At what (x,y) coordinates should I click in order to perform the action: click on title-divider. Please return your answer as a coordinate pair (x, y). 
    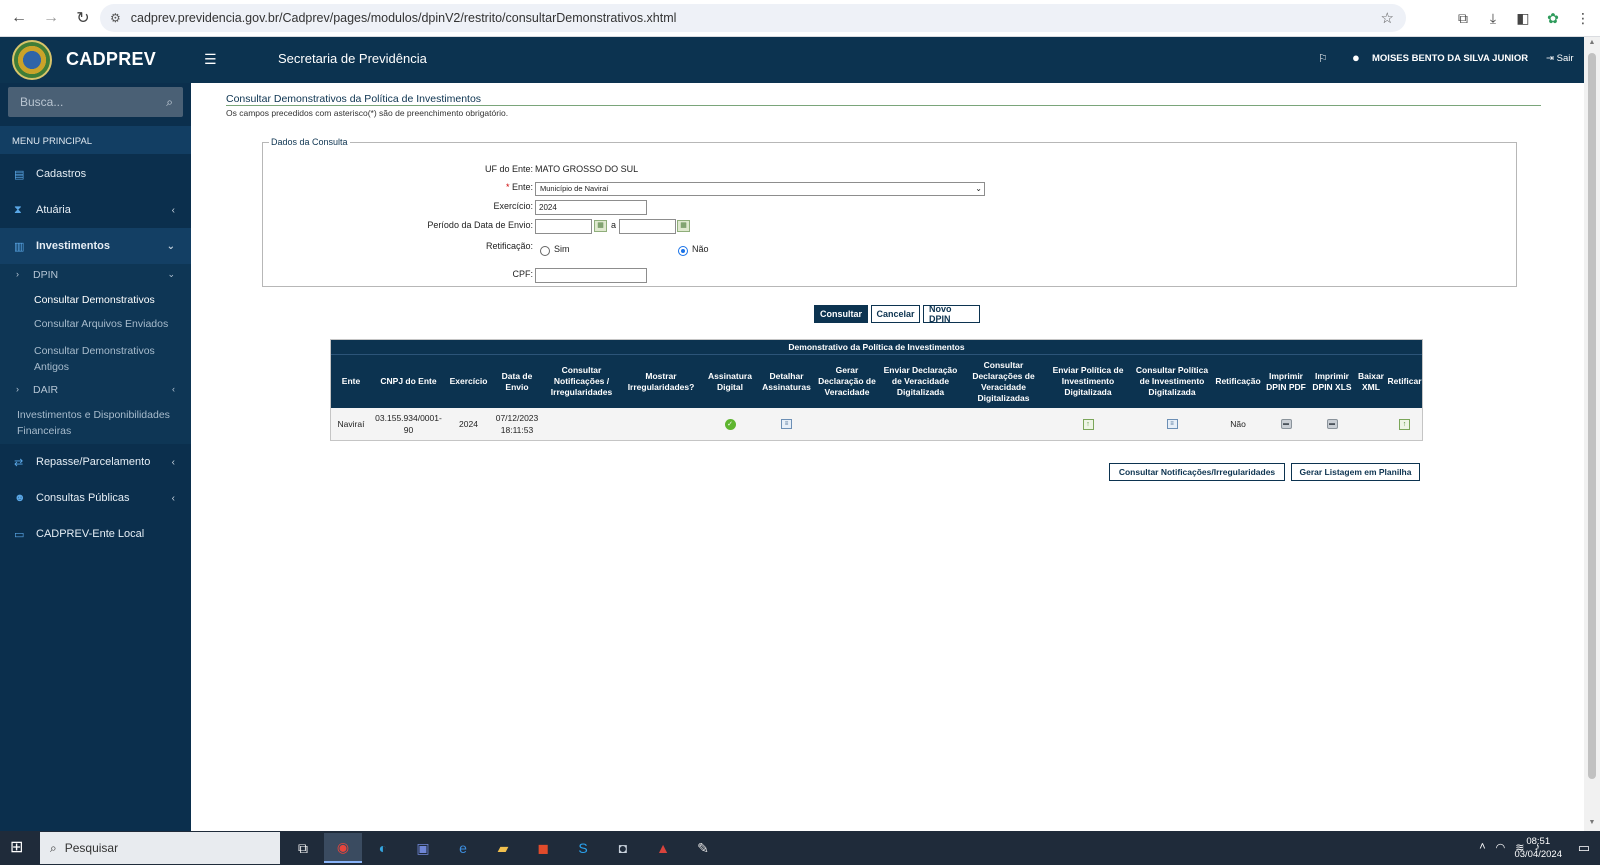
    Looking at the image, I should click on (883, 105).